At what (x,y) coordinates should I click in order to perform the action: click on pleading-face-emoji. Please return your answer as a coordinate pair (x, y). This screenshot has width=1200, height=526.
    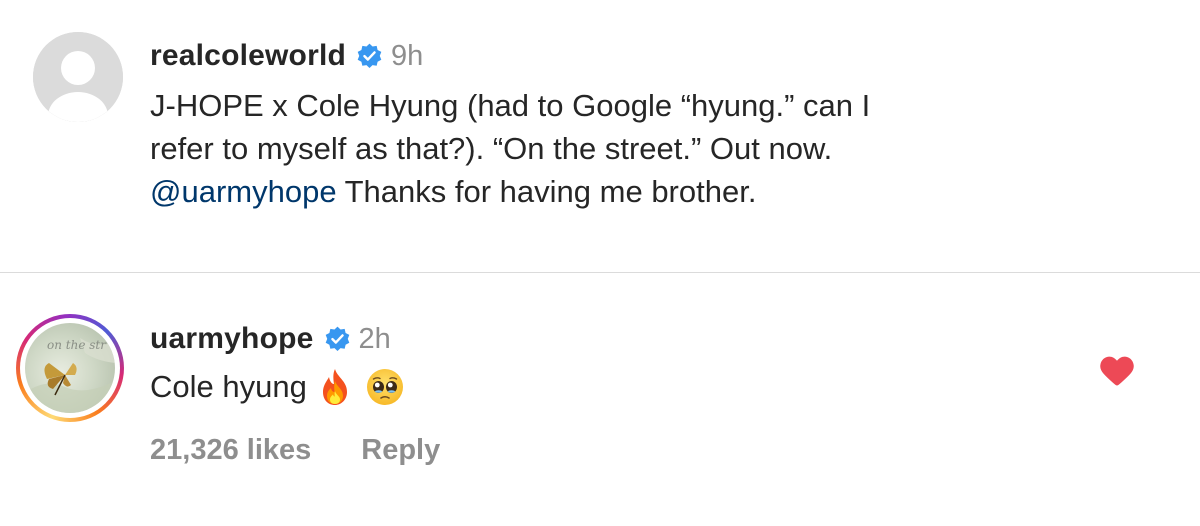
    Looking at the image, I should click on (385, 387).